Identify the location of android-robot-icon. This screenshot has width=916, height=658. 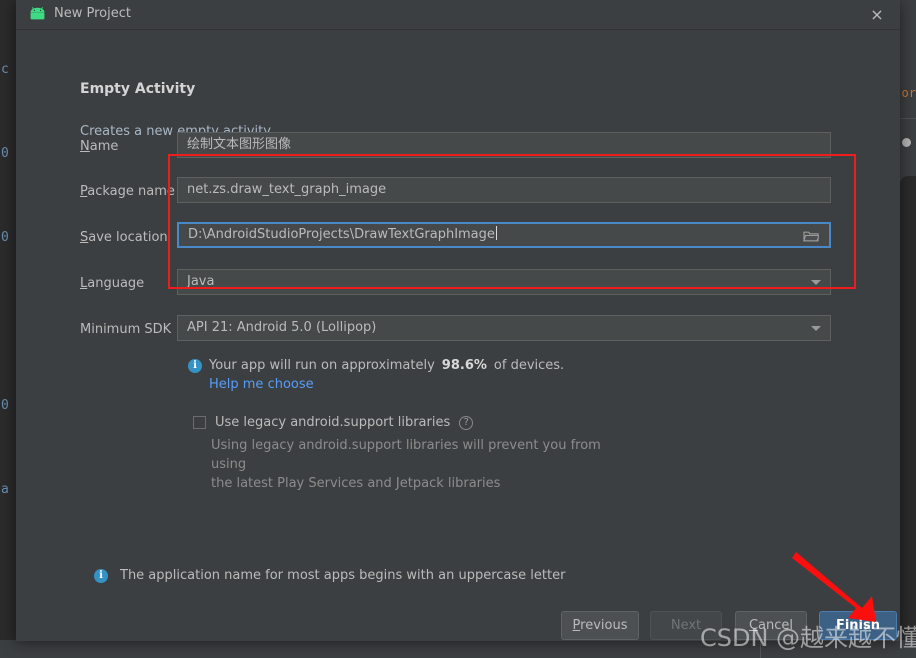
(37, 14).